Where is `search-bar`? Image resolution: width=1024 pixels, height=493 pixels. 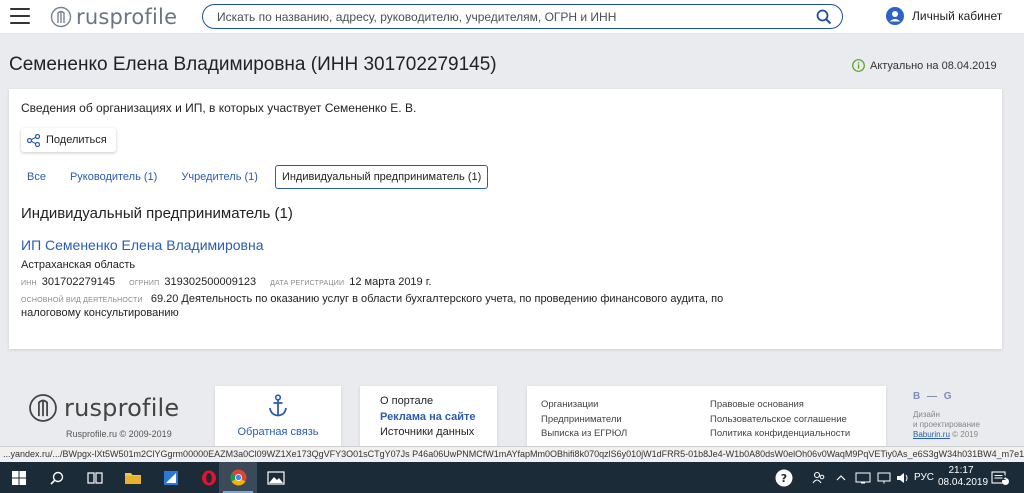
search-bar is located at coordinates (522, 16).